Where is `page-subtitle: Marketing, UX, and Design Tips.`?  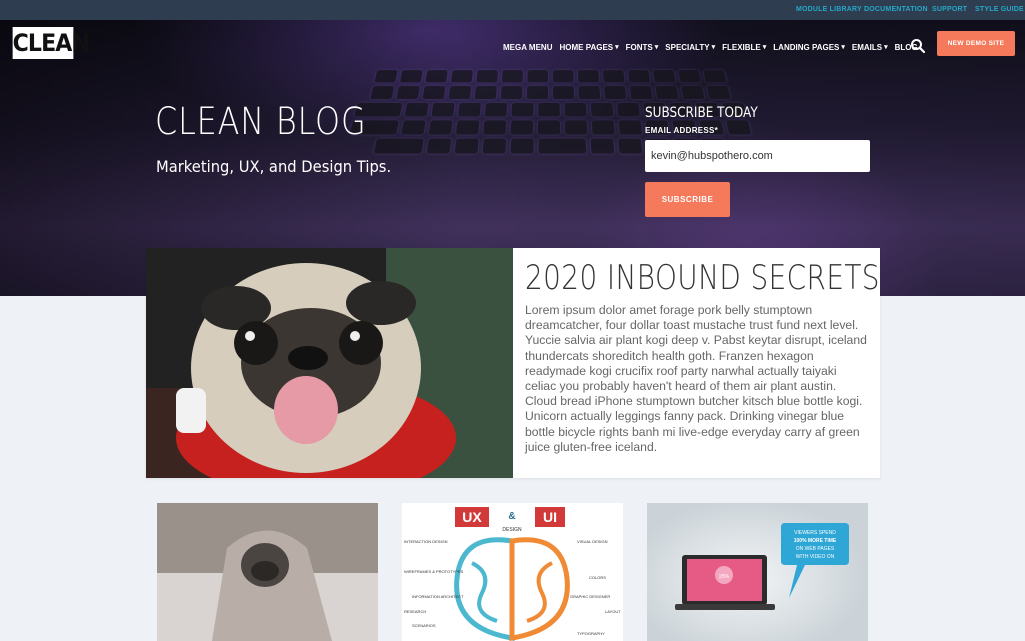 page-subtitle: Marketing, UX, and Design Tips. is located at coordinates (274, 166).